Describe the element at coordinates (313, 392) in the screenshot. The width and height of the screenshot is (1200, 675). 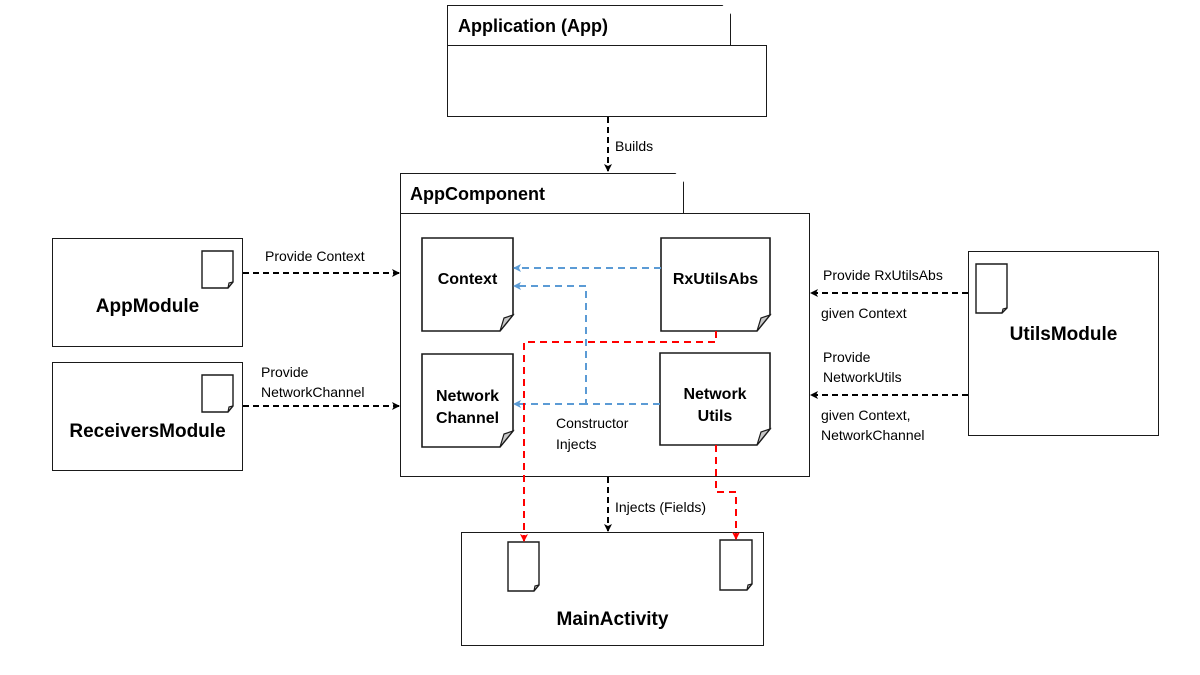
I see `provide-network-channel-label-line2: NetworkChannel` at that location.